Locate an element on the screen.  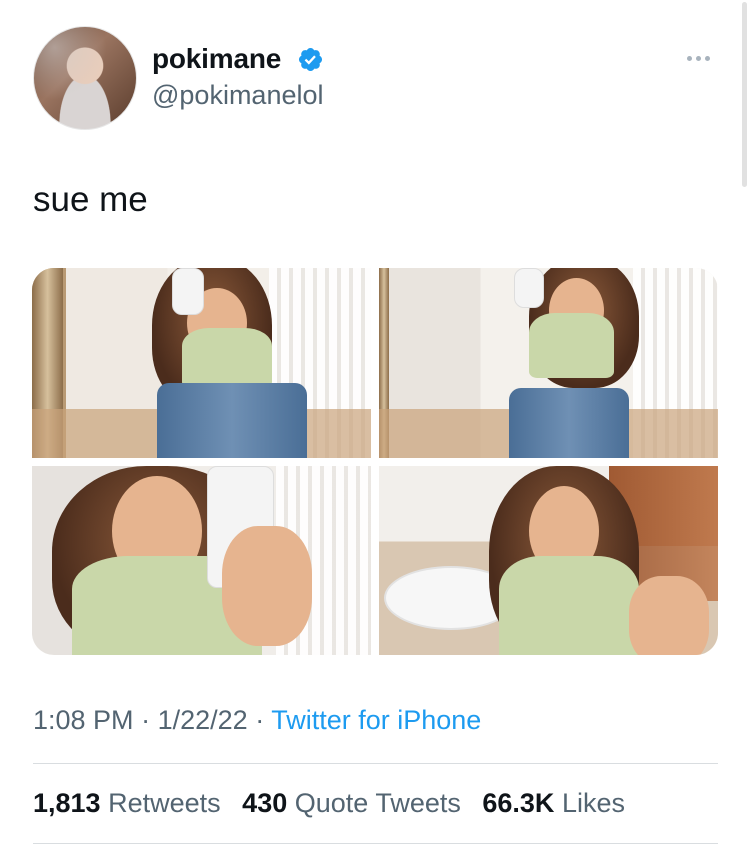
likes-count: 66.3K is located at coordinates (518, 803).